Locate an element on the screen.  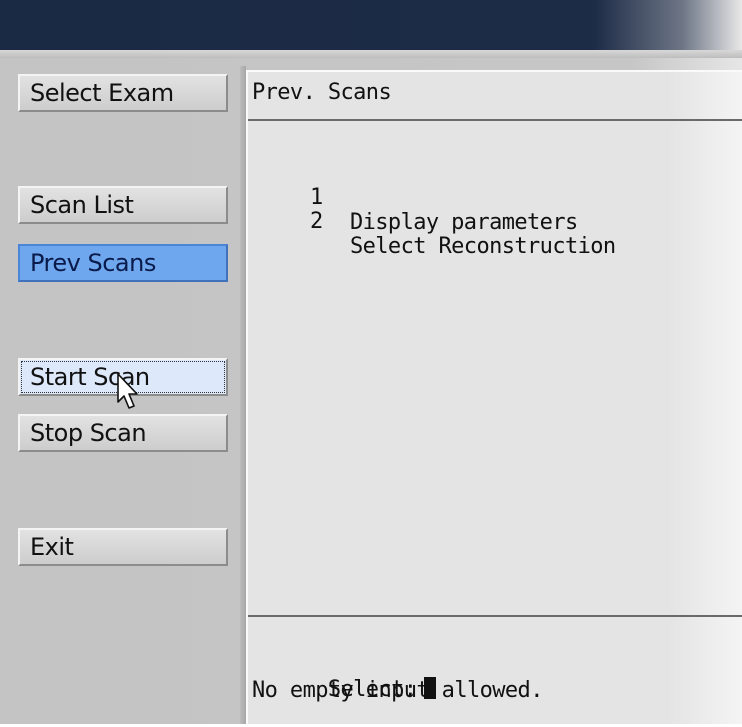
prev-scans-button: Prev Scans is located at coordinates (123, 263).